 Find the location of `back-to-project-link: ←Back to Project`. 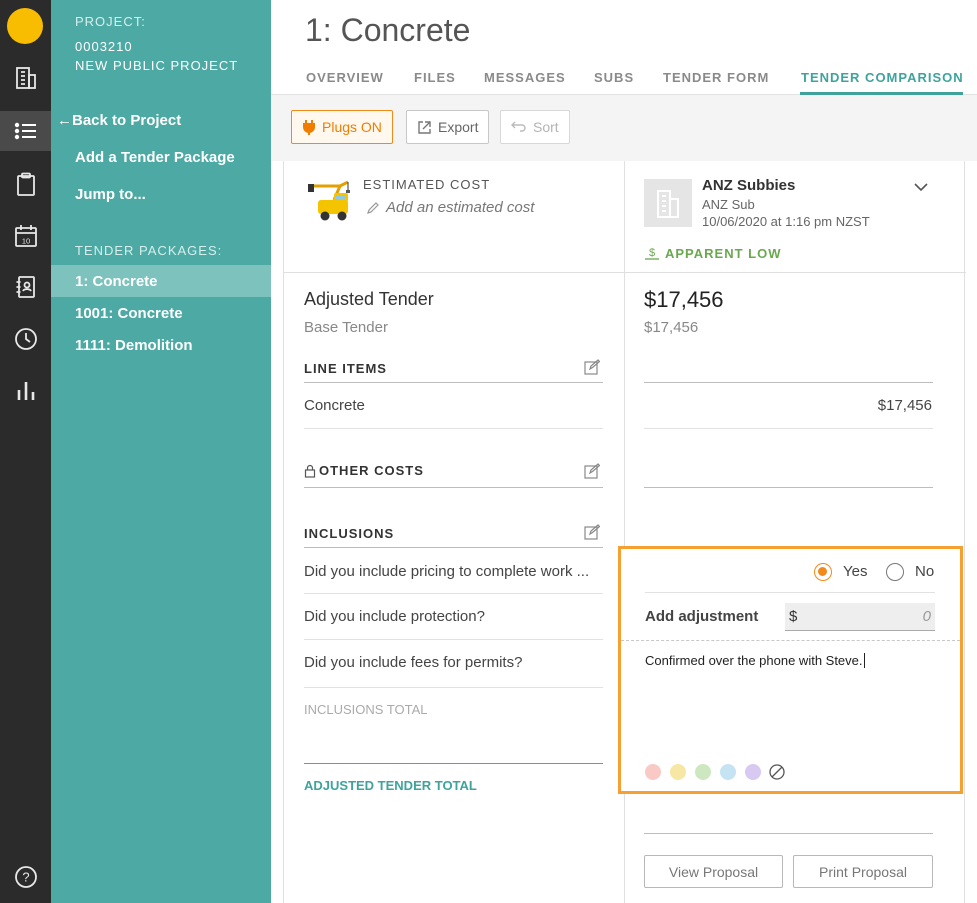

back-to-project-link: ←Back to Project is located at coordinates (119, 120).